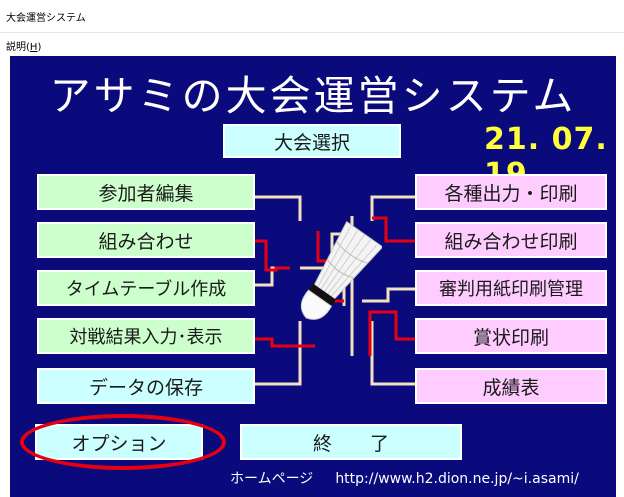  I want to click on menubar: 説明(H), so click(312, 43).